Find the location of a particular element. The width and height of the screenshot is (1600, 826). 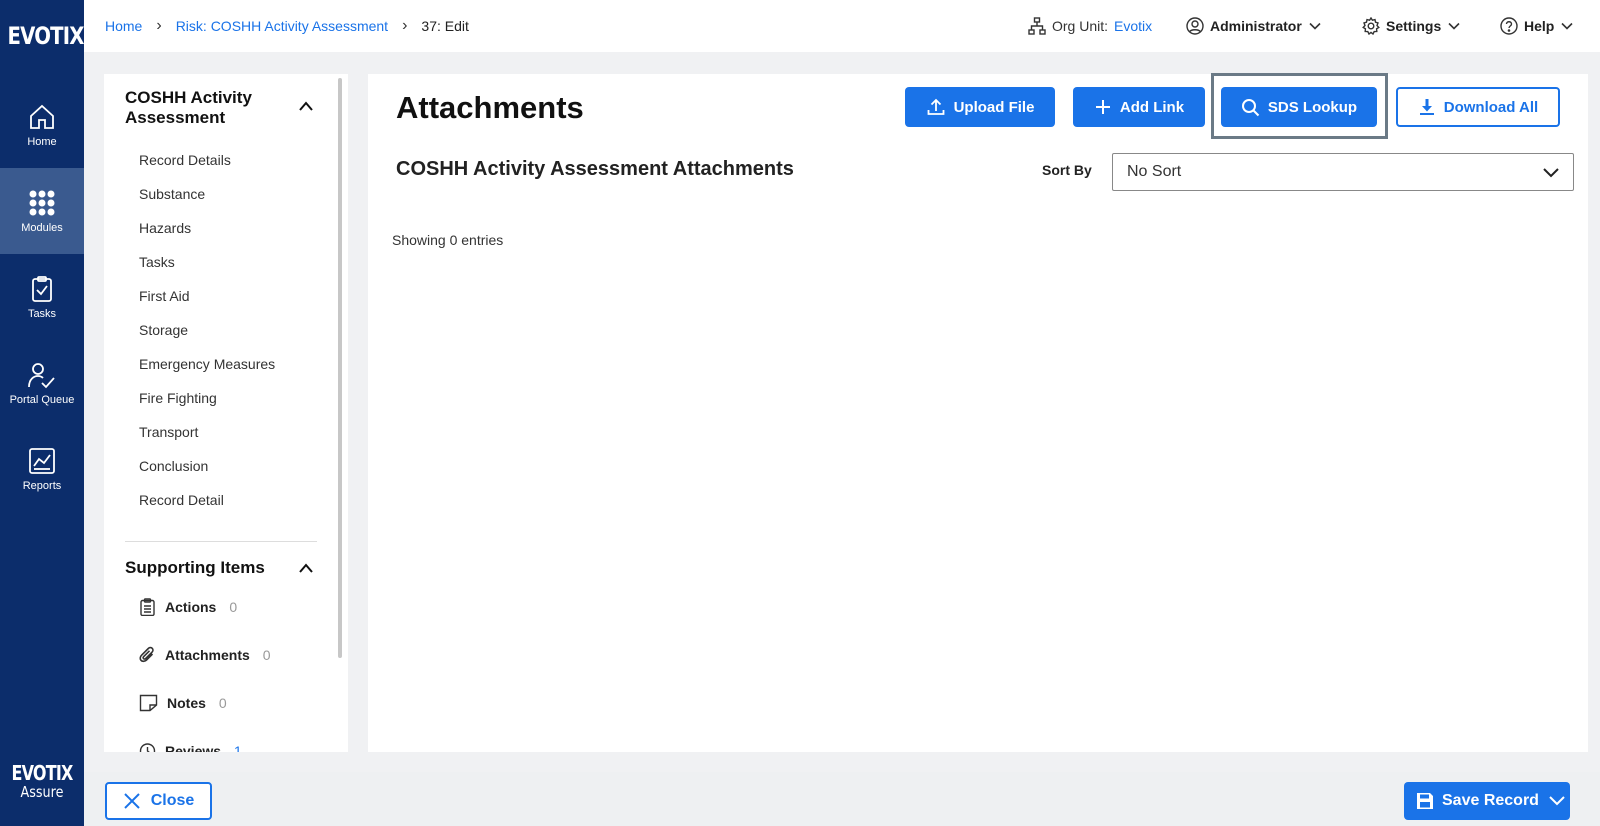

sds-lookup-button: SDS Lookup is located at coordinates (1299, 107).